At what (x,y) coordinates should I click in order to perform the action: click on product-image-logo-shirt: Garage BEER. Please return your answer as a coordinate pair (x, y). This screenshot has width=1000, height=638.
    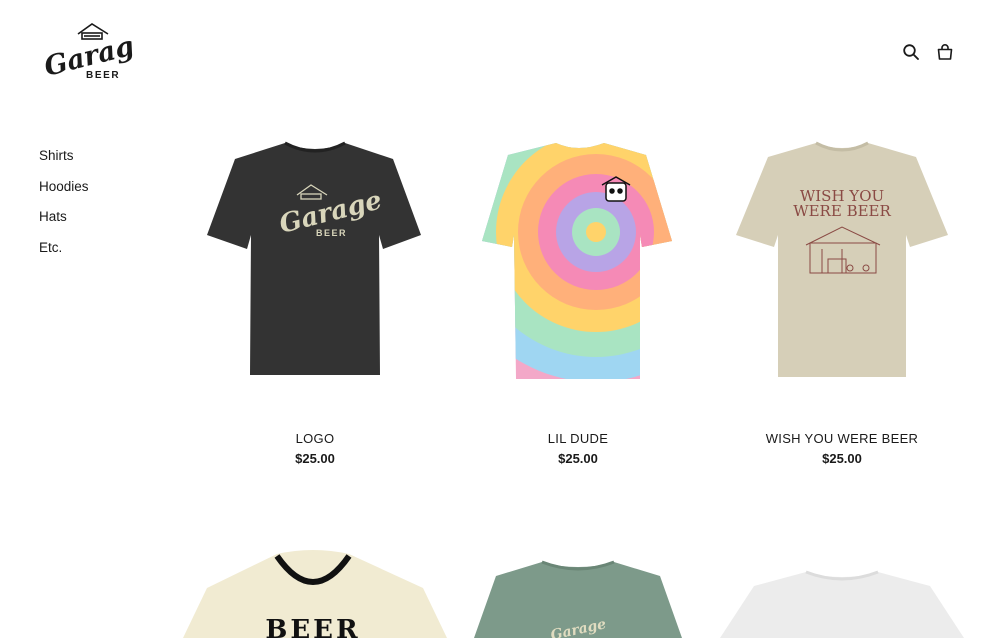
    Looking at the image, I should click on (315, 267).